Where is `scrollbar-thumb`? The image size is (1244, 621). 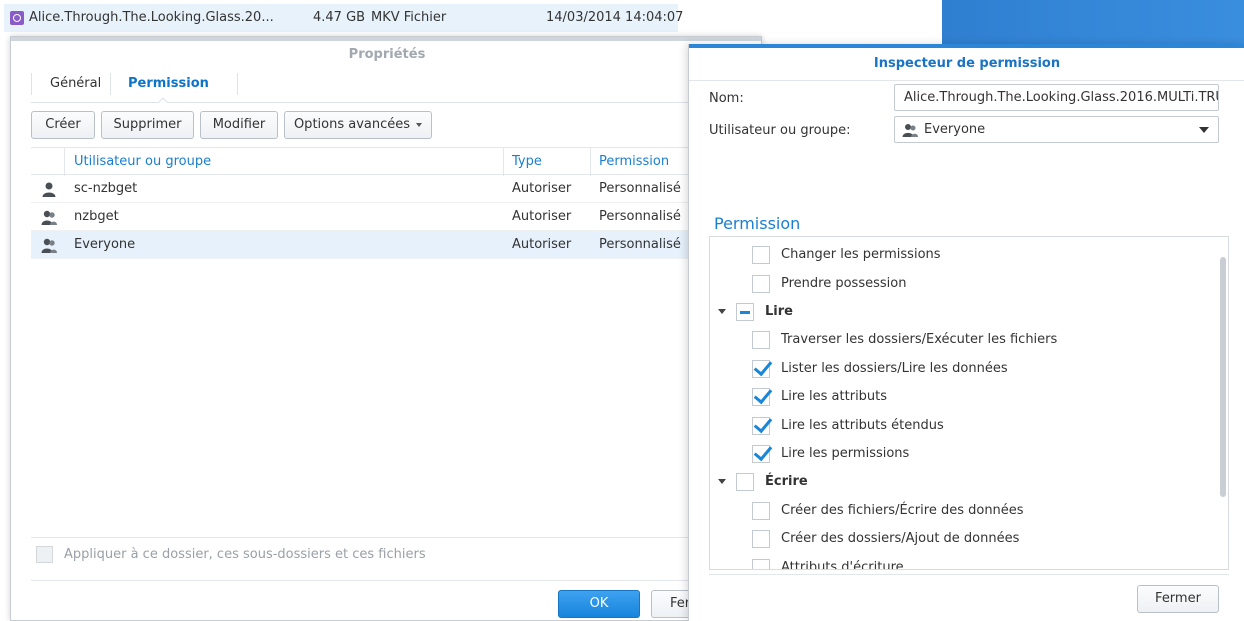 scrollbar-thumb is located at coordinates (1223, 377).